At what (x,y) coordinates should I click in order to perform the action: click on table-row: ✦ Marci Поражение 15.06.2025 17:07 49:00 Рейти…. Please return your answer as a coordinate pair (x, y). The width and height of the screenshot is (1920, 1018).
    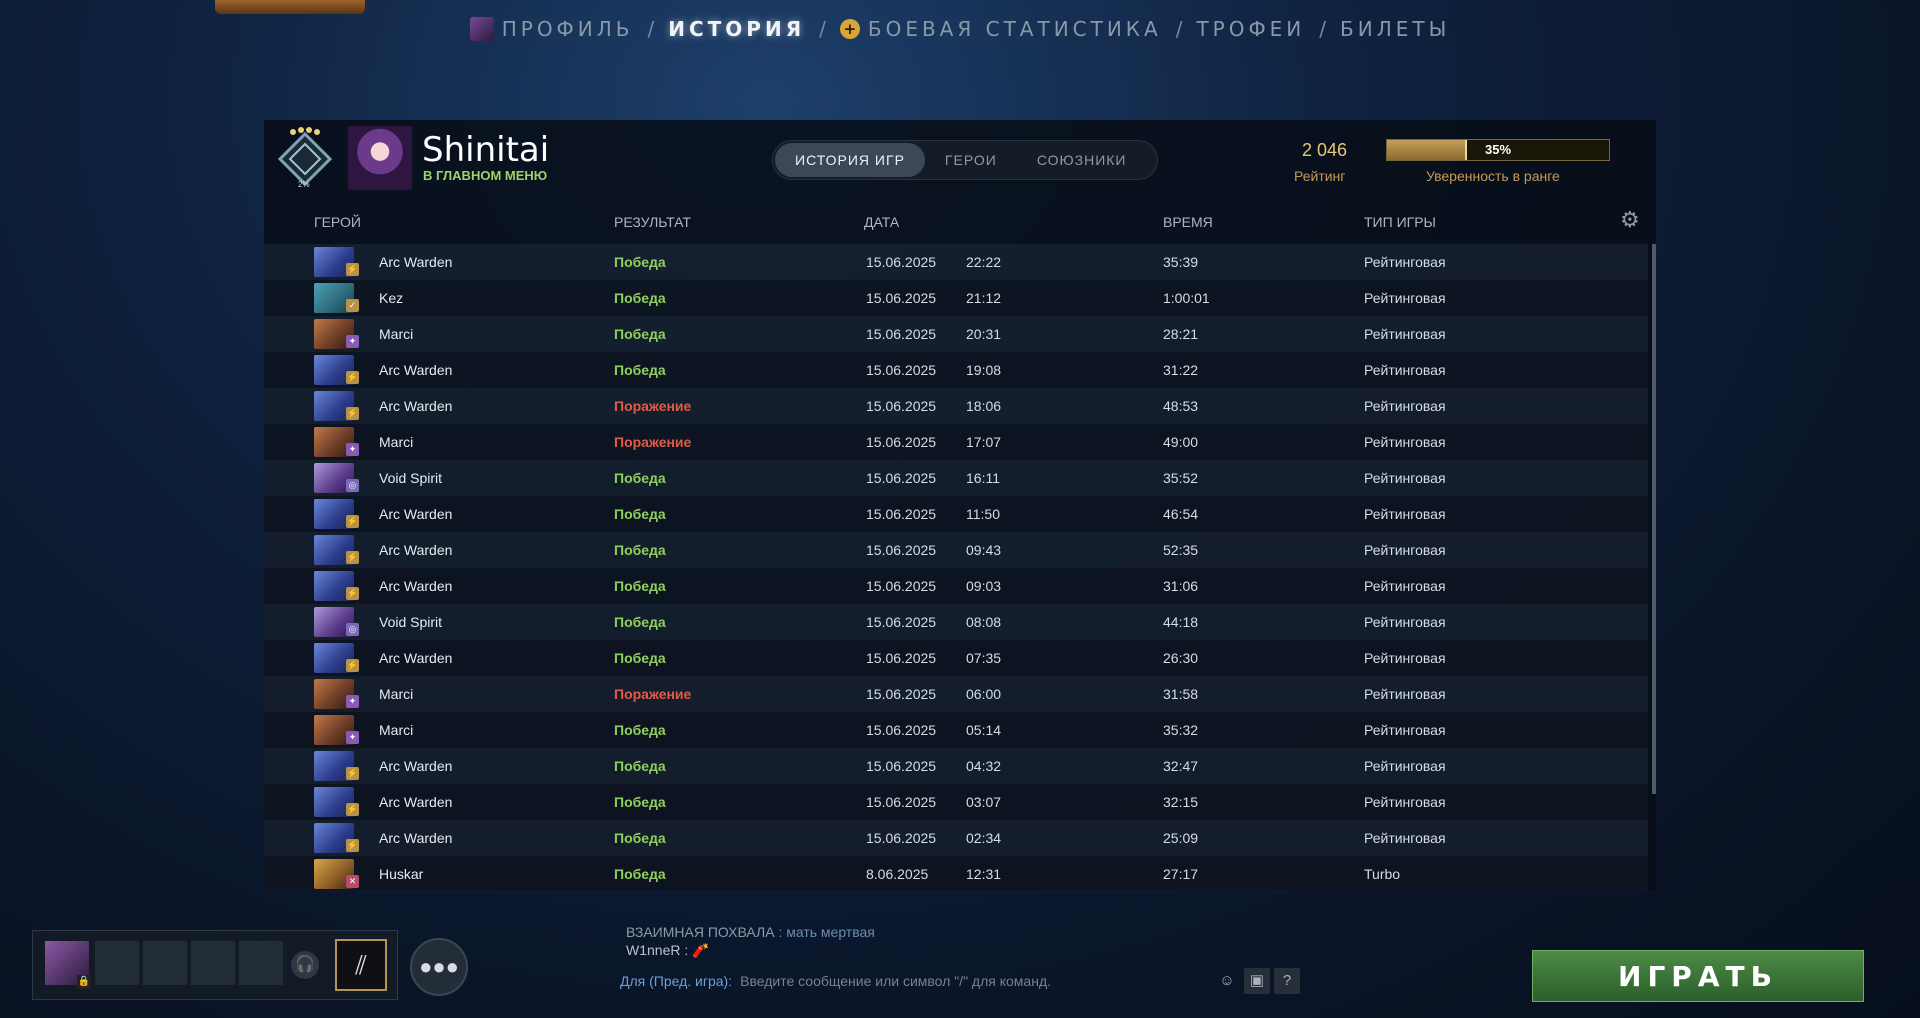
    Looking at the image, I should click on (956, 442).